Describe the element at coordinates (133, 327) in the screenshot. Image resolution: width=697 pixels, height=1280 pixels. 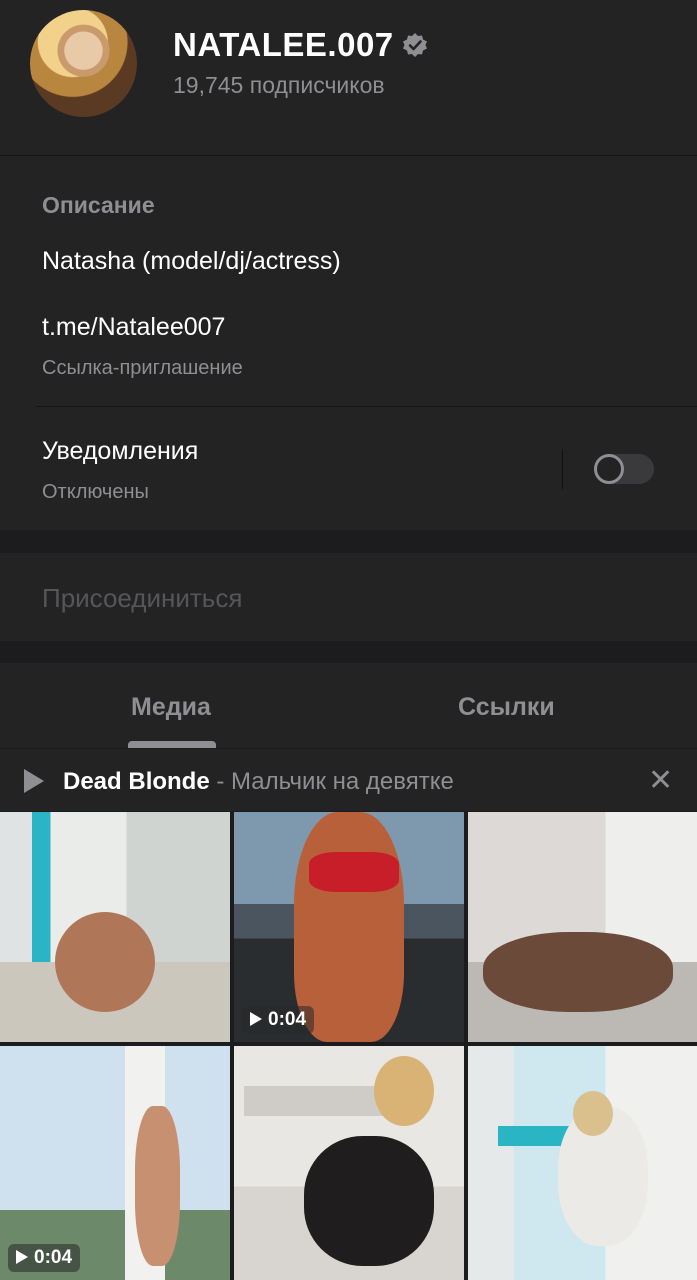
I see `invite-link: t.me/Natalee007` at that location.